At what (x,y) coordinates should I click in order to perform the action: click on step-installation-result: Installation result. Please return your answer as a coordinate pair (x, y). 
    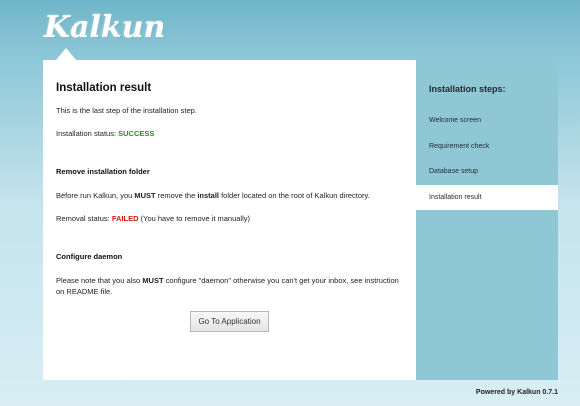
    Looking at the image, I should click on (487, 197).